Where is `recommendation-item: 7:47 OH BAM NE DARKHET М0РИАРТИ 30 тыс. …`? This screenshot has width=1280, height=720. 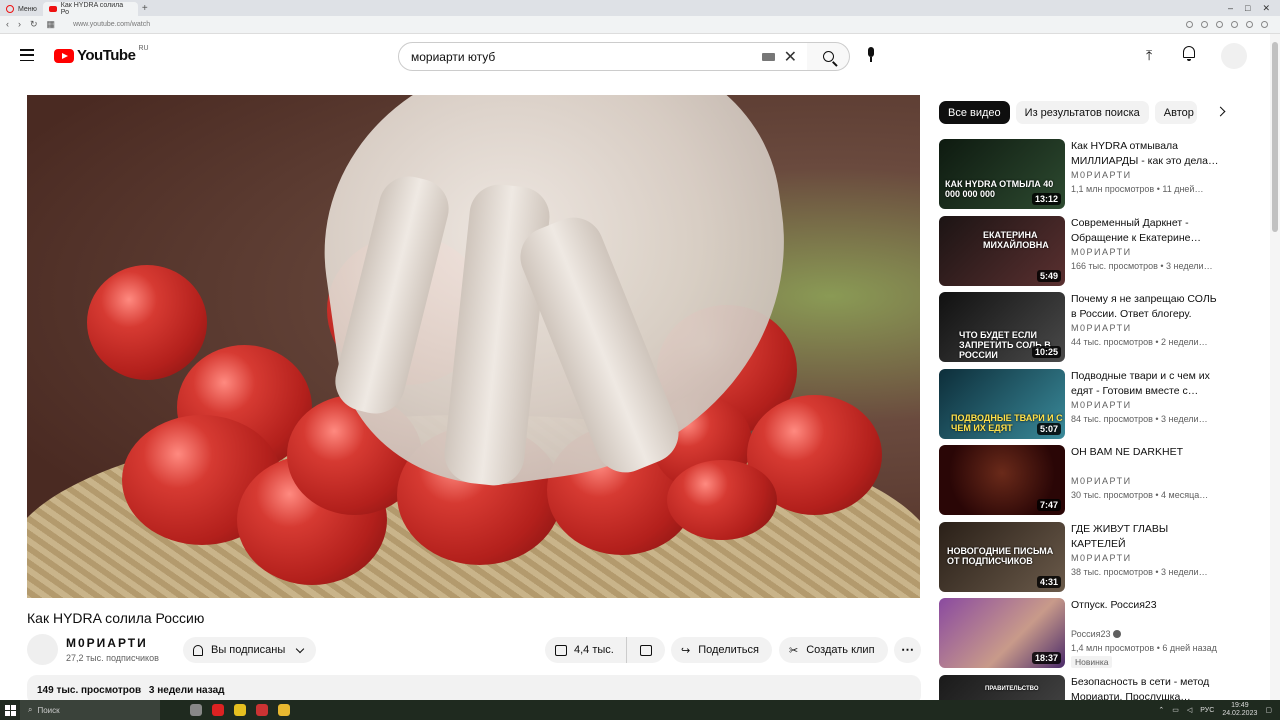 recommendation-item: 7:47 OH BAM NE DARKHET М0РИАРТИ 30 тыс. … is located at coordinates (1084, 481).